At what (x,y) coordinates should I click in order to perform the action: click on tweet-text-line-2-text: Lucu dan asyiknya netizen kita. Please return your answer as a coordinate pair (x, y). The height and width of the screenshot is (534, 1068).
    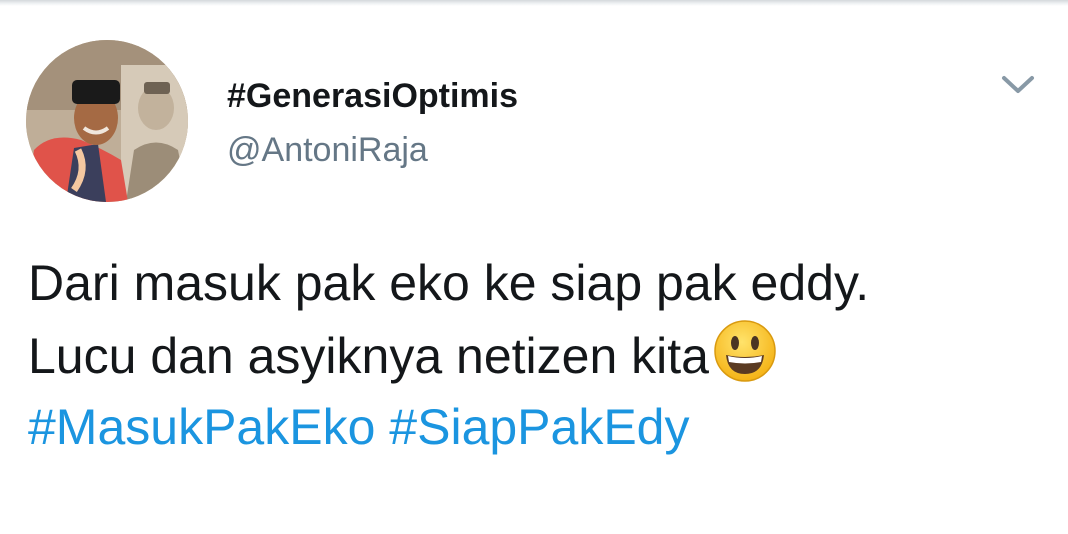
    Looking at the image, I should click on (368, 356).